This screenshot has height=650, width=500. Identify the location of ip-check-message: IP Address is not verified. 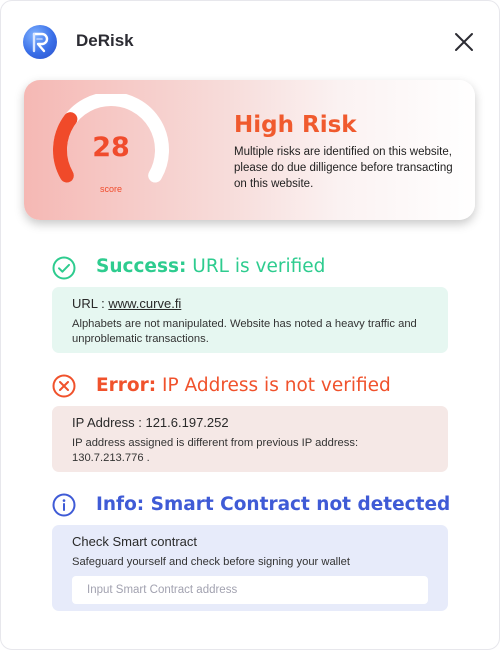
(273, 385).